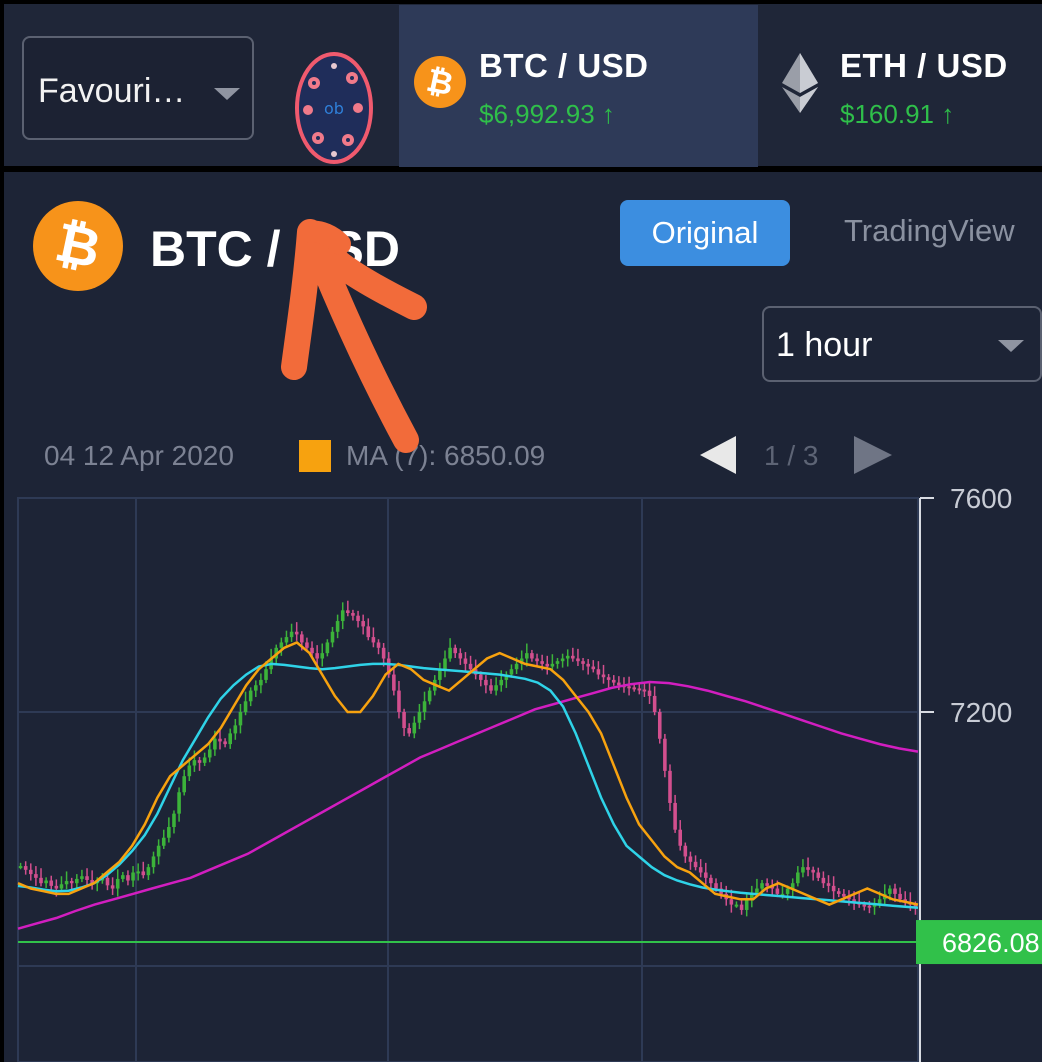  I want to click on ticker-eth-usd: ETH / USD $160.91 ↑, so click(901, 86).